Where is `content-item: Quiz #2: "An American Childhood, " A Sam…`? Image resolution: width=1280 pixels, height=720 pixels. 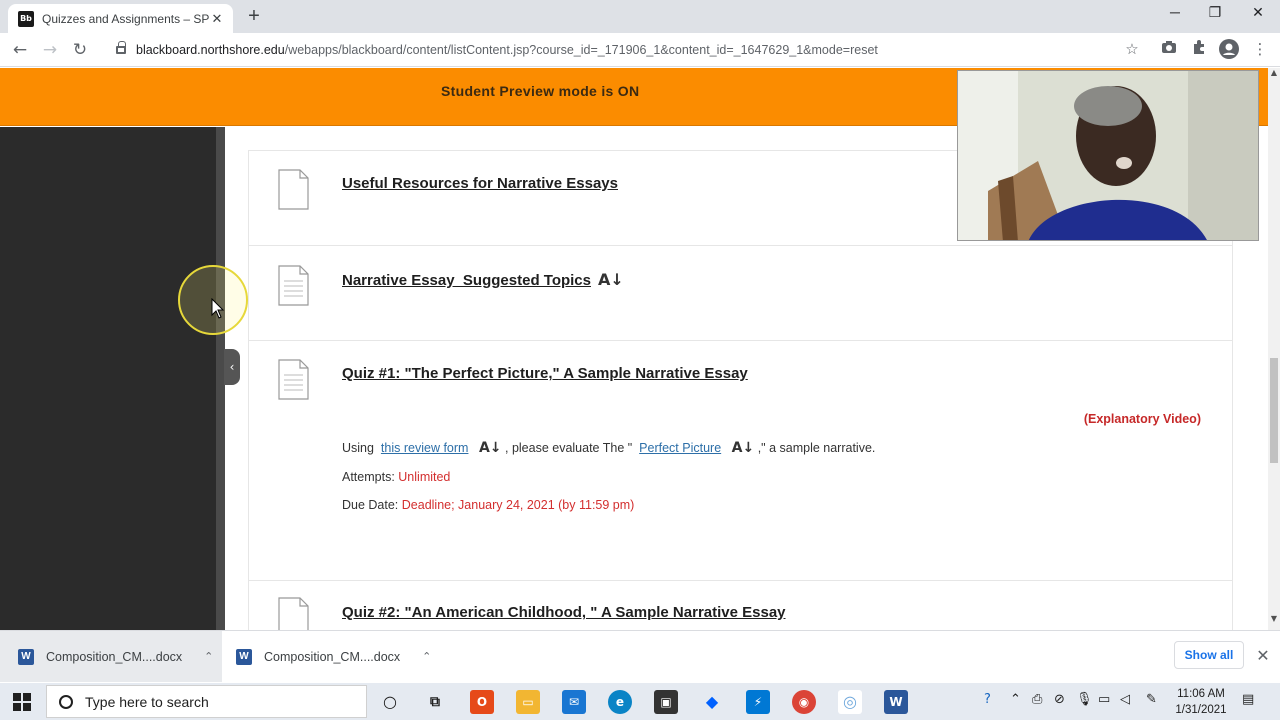 content-item: Quiz #2: "An American Childhood, " A Sam… is located at coordinates (740, 609).